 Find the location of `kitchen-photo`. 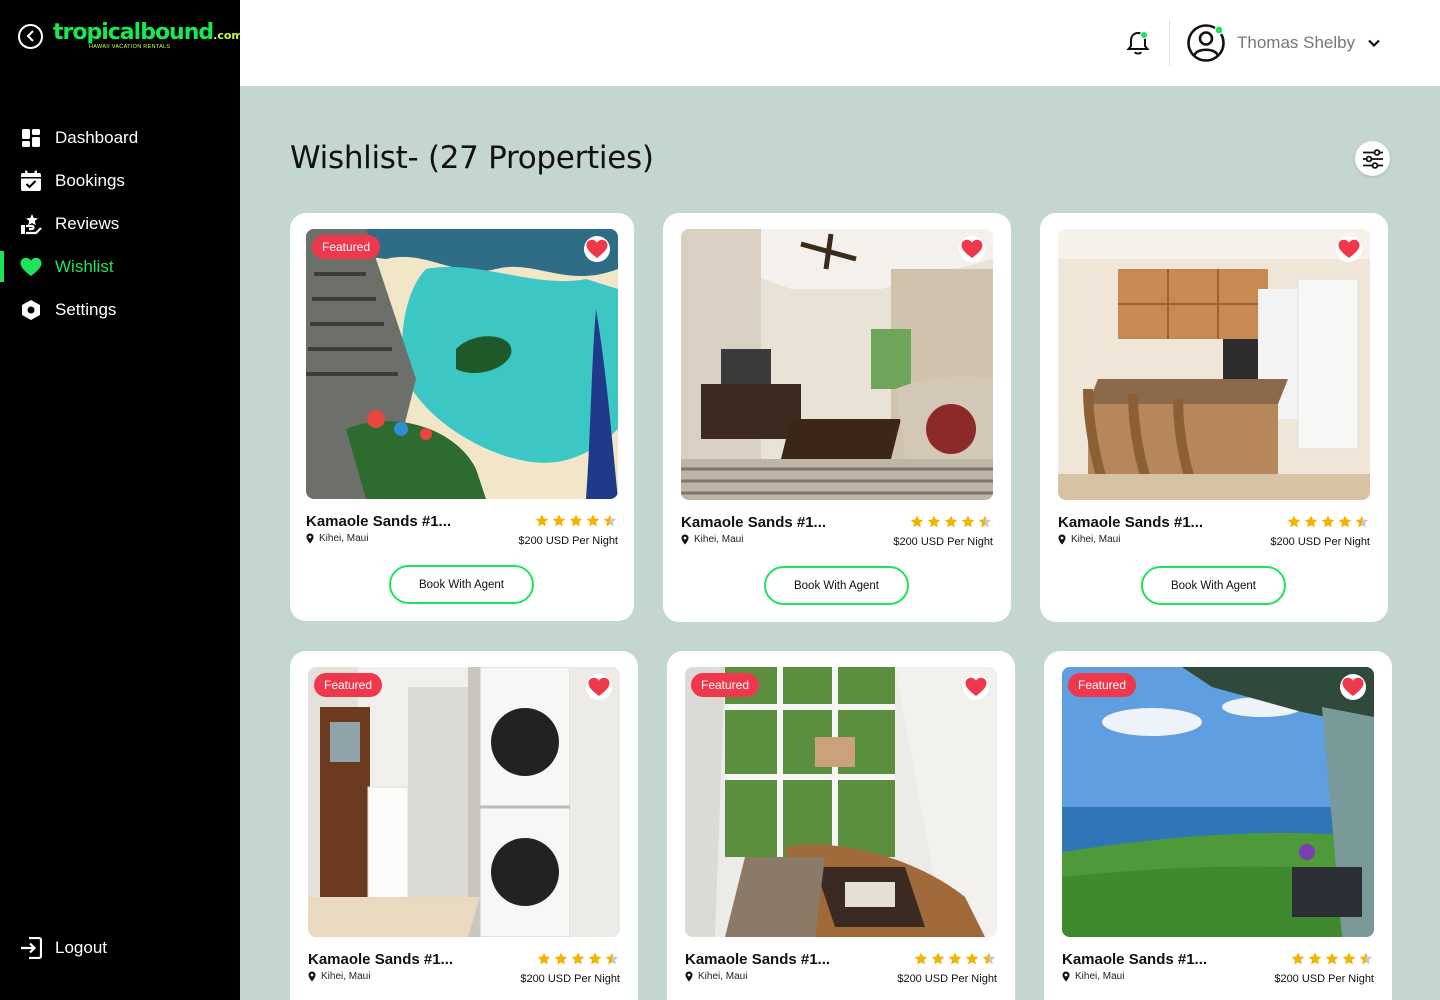

kitchen-photo is located at coordinates (1214, 364).